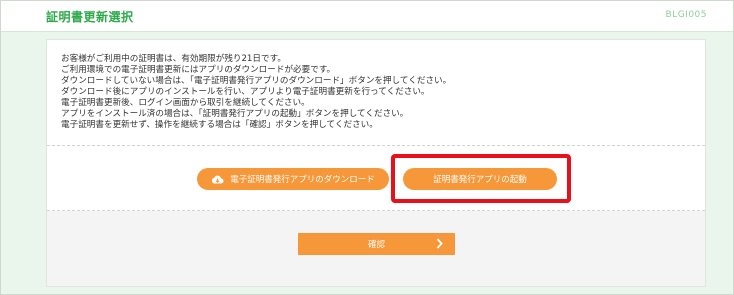 This screenshot has height=295, width=734. I want to click on page-header: 証明書更新選択 BLGI005, so click(367, 16).